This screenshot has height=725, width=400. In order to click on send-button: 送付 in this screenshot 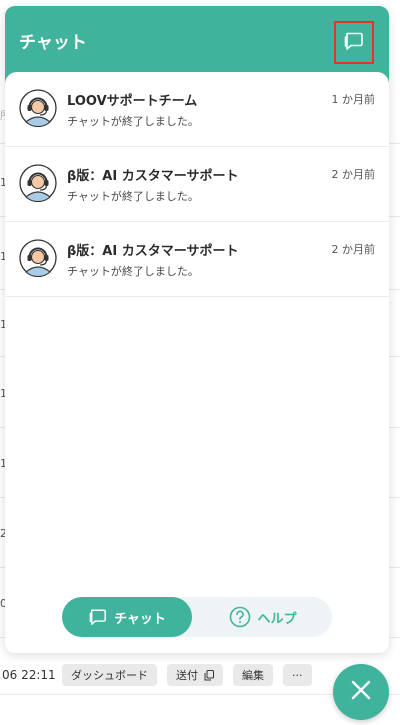, I will do `click(195, 675)`.